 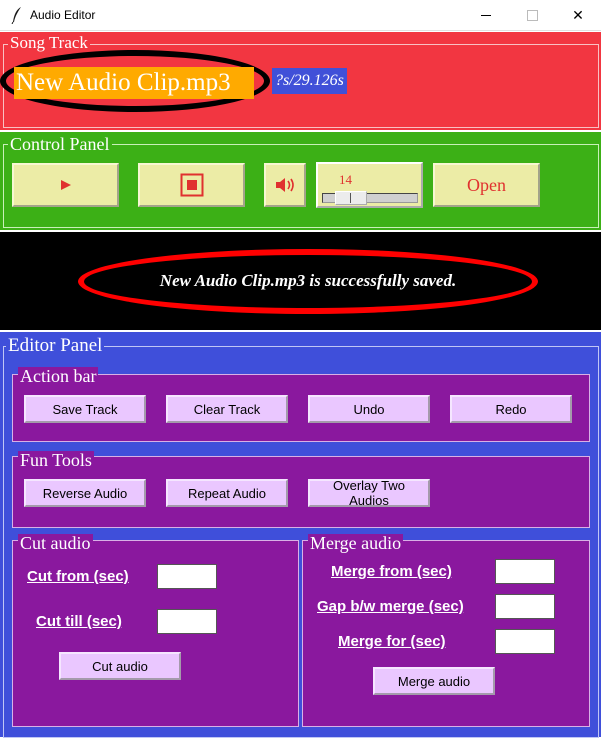 I want to click on stop-button, so click(x=191, y=185).